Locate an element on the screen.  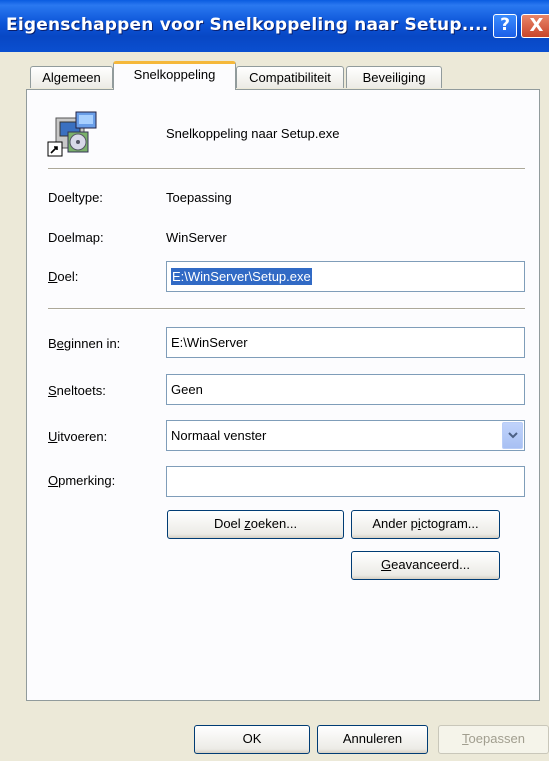
ander-prefix: Ander p is located at coordinates (395, 523).